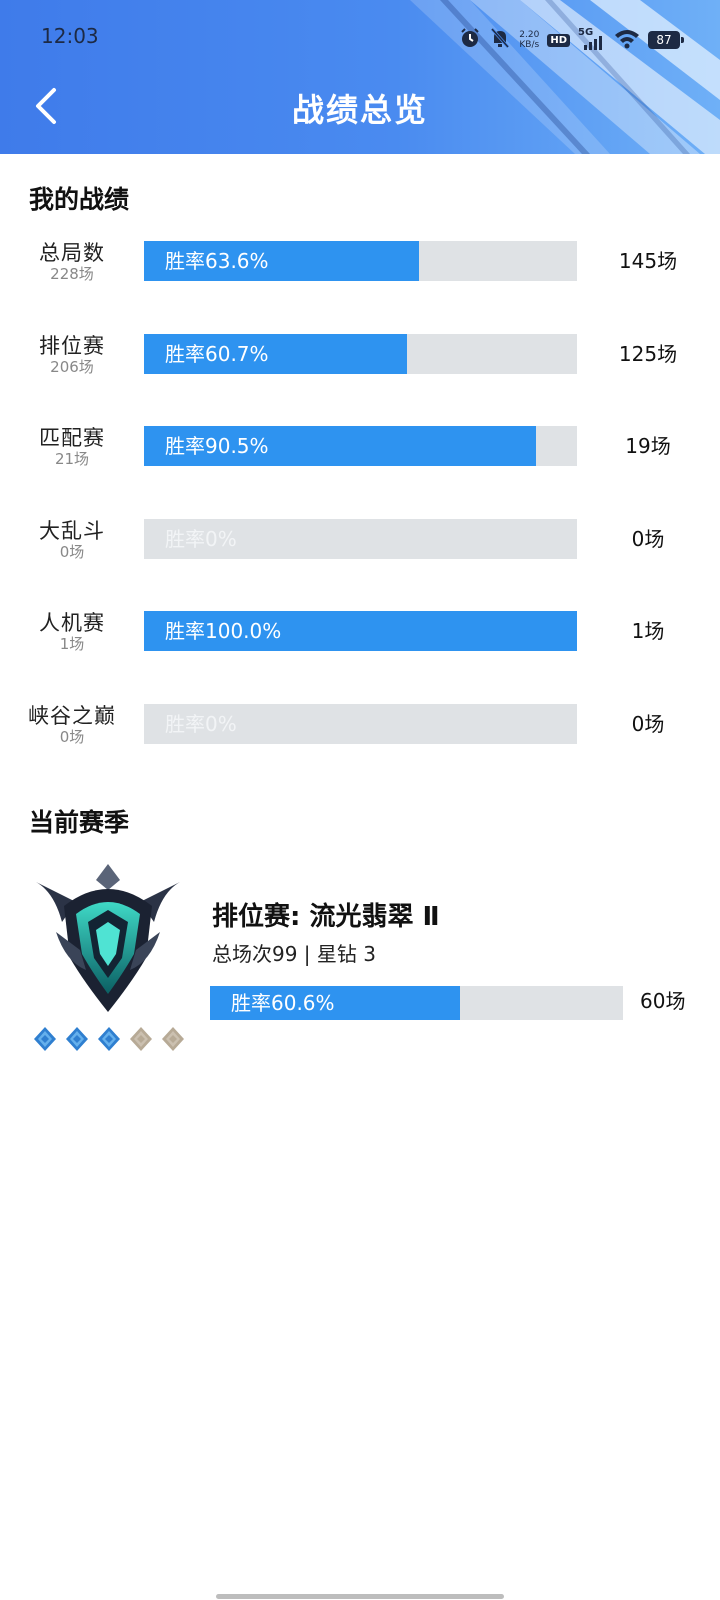  I want to click on status-time: 12:03, so click(70, 36).